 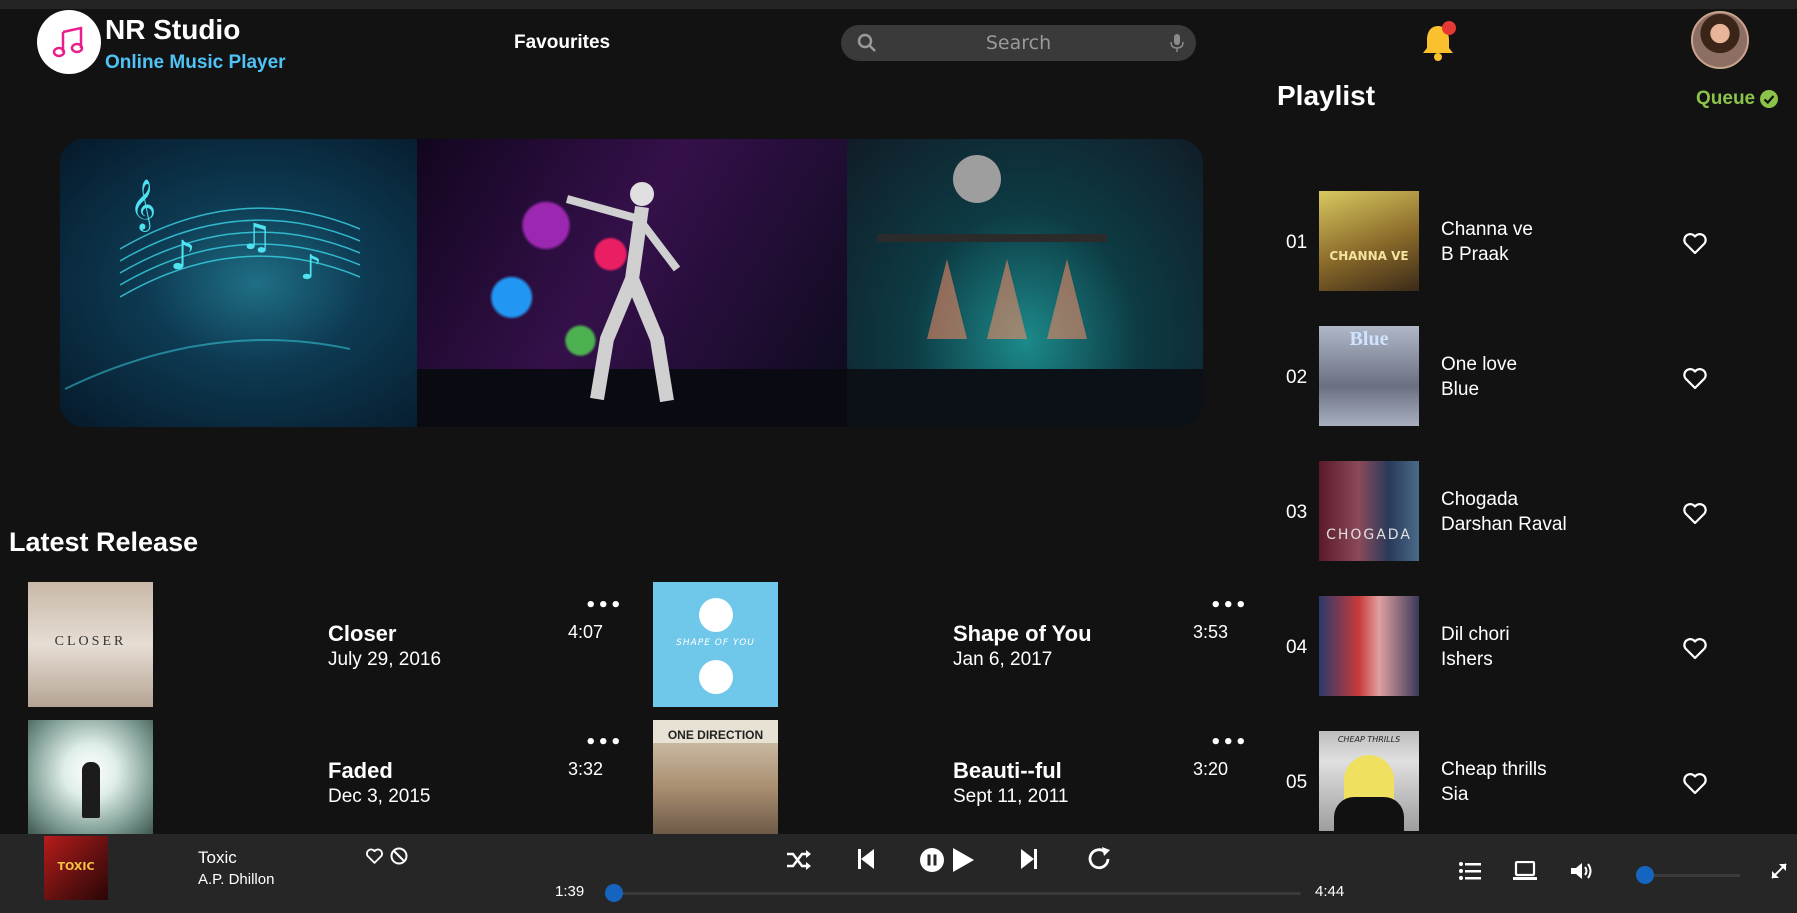 What do you see at coordinates (212, 284) in the screenshot?
I see `music-staff-illustration: ♪ ♫ ♪ 𝄞` at bounding box center [212, 284].